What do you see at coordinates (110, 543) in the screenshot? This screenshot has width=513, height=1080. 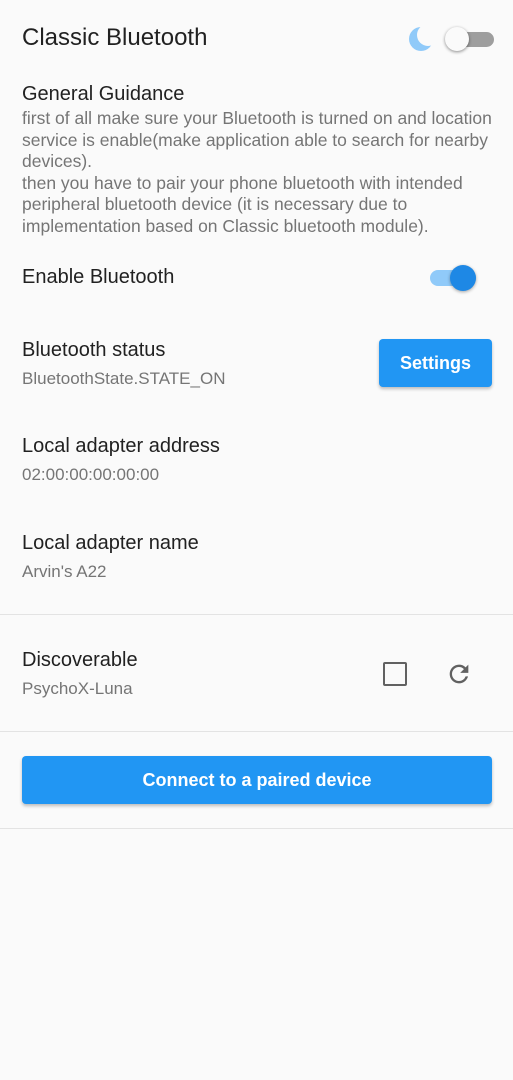 I see `adapter-name-title: Local adapter name` at bounding box center [110, 543].